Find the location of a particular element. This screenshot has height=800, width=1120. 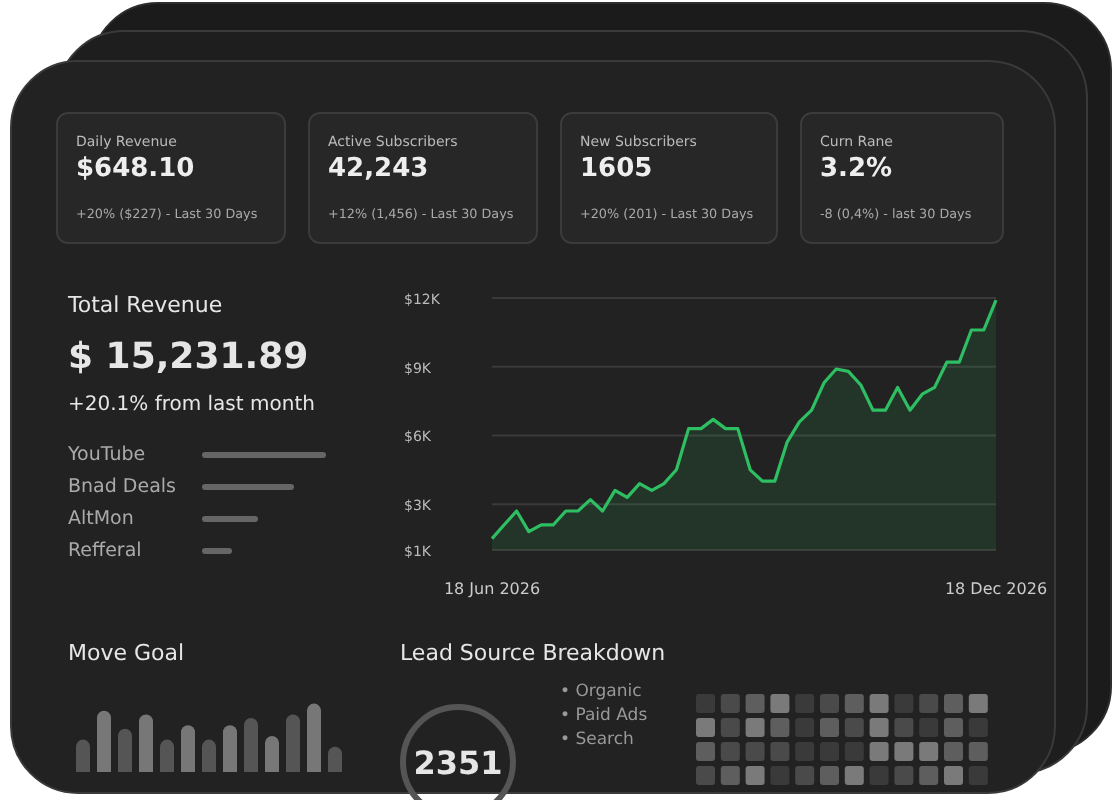

lead-total: 2351 is located at coordinates (458, 762).